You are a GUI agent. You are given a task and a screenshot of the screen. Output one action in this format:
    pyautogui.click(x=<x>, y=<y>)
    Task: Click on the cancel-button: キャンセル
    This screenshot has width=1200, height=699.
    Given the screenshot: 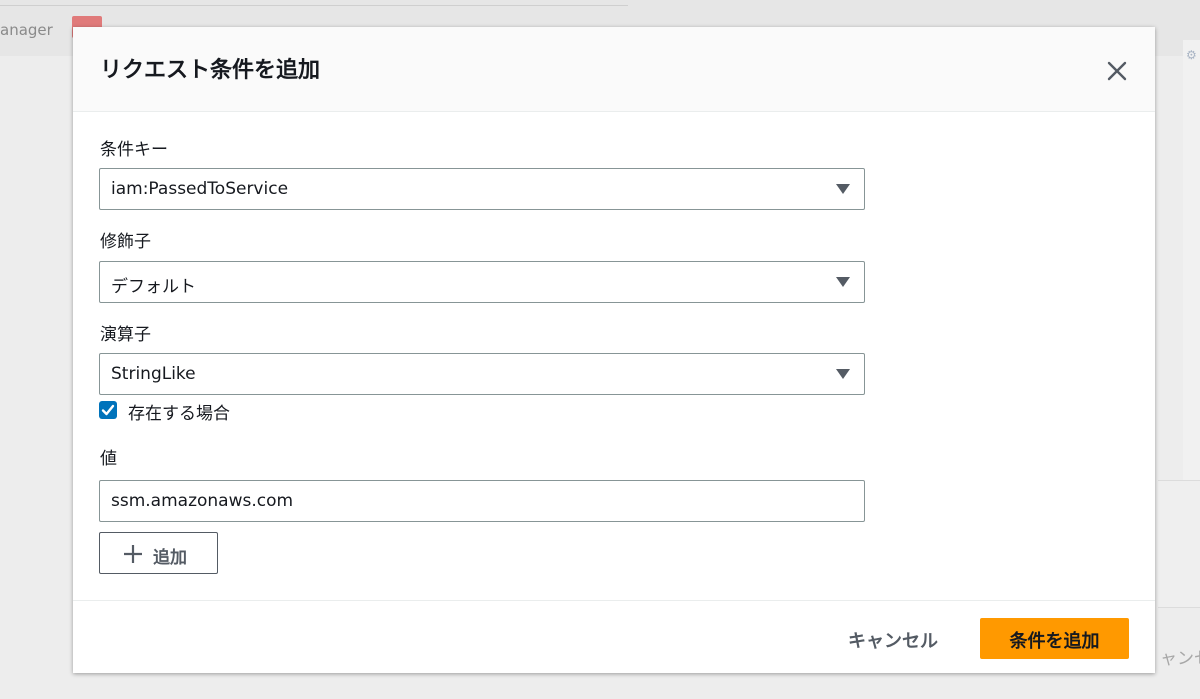 What is the action you would take?
    pyautogui.click(x=889, y=638)
    